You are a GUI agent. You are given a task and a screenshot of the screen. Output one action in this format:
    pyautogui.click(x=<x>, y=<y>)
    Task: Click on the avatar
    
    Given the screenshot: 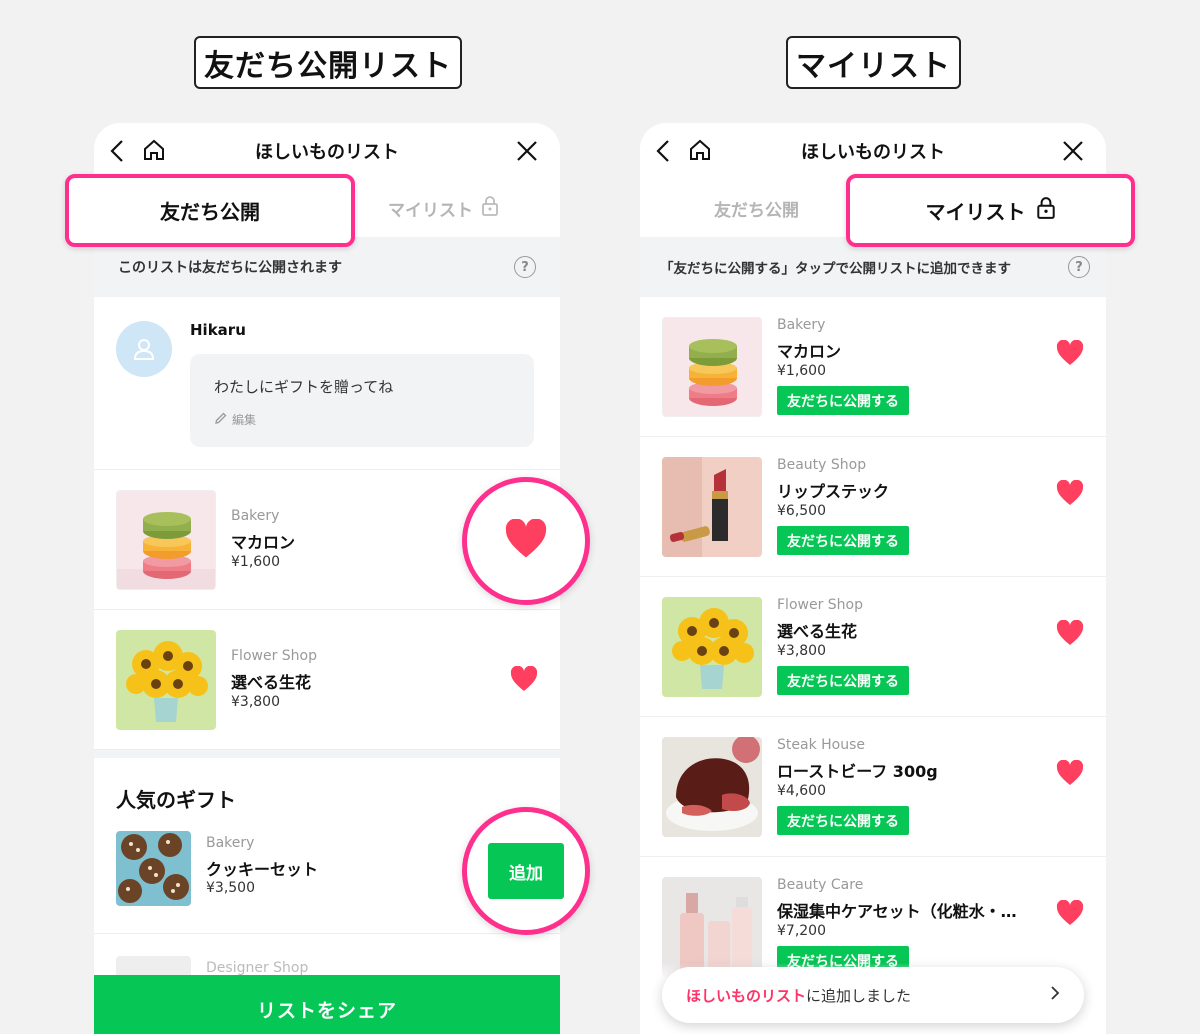 What is the action you would take?
    pyautogui.click(x=144, y=349)
    